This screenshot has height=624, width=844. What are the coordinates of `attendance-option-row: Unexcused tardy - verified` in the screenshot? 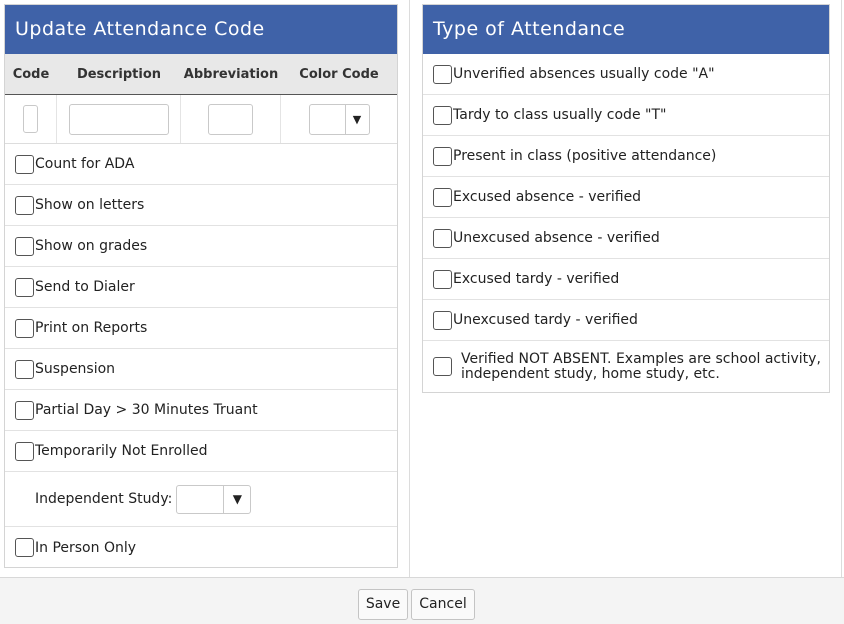 It's located at (626, 320).